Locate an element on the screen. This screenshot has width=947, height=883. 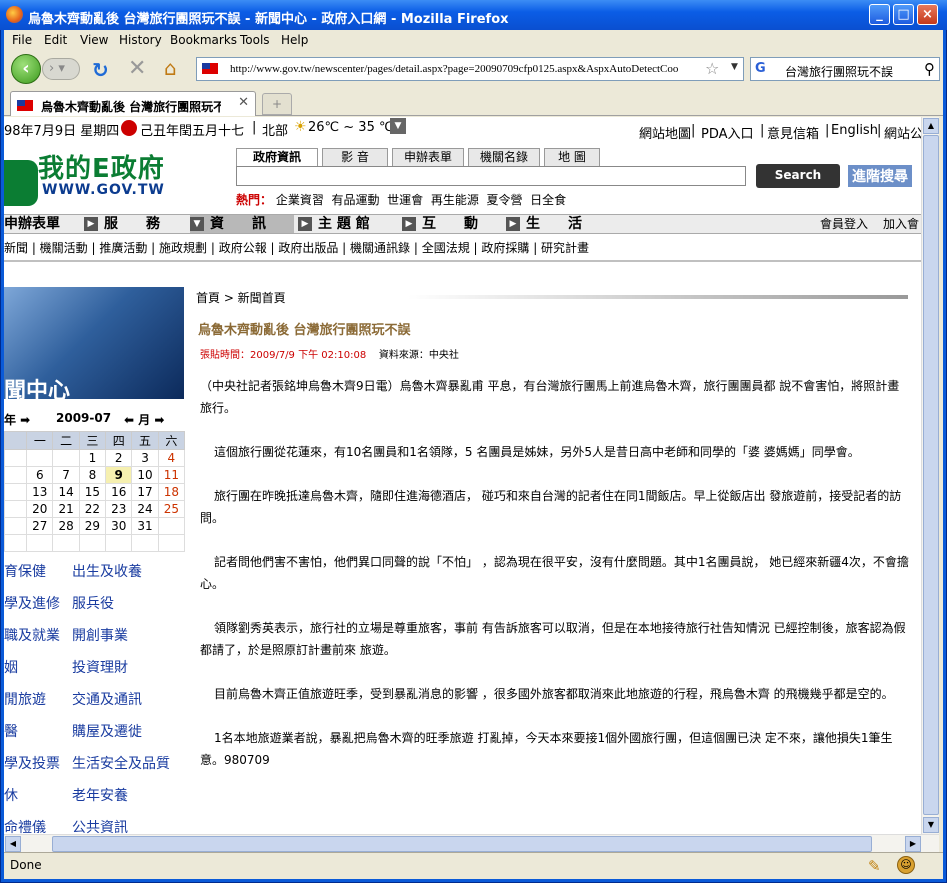
smiley-icon: ☺ is located at coordinates (906, 865).